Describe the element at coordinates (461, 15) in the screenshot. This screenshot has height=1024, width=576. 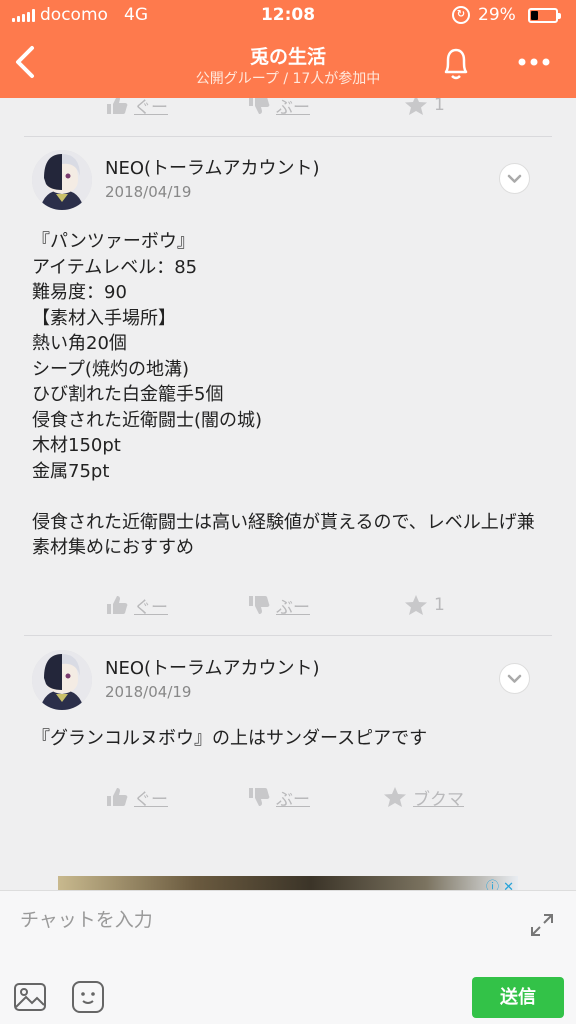
I see `orientation-lock-icon: ↻` at that location.